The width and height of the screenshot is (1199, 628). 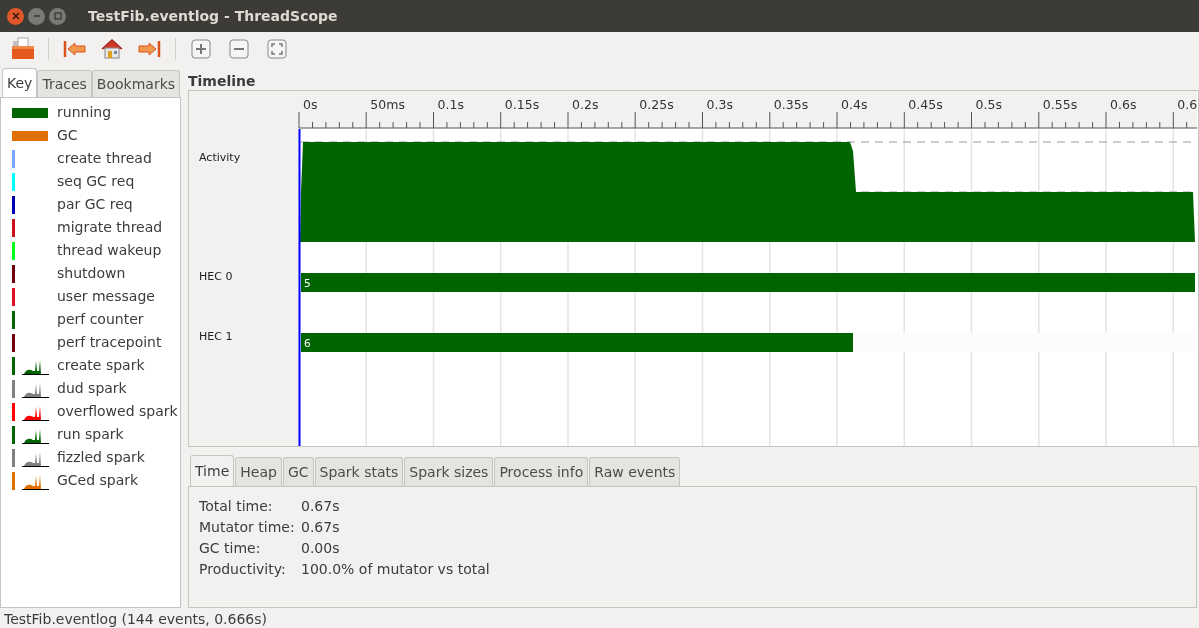 What do you see at coordinates (359, 471) in the screenshot?
I see `tab: Spark stats` at bounding box center [359, 471].